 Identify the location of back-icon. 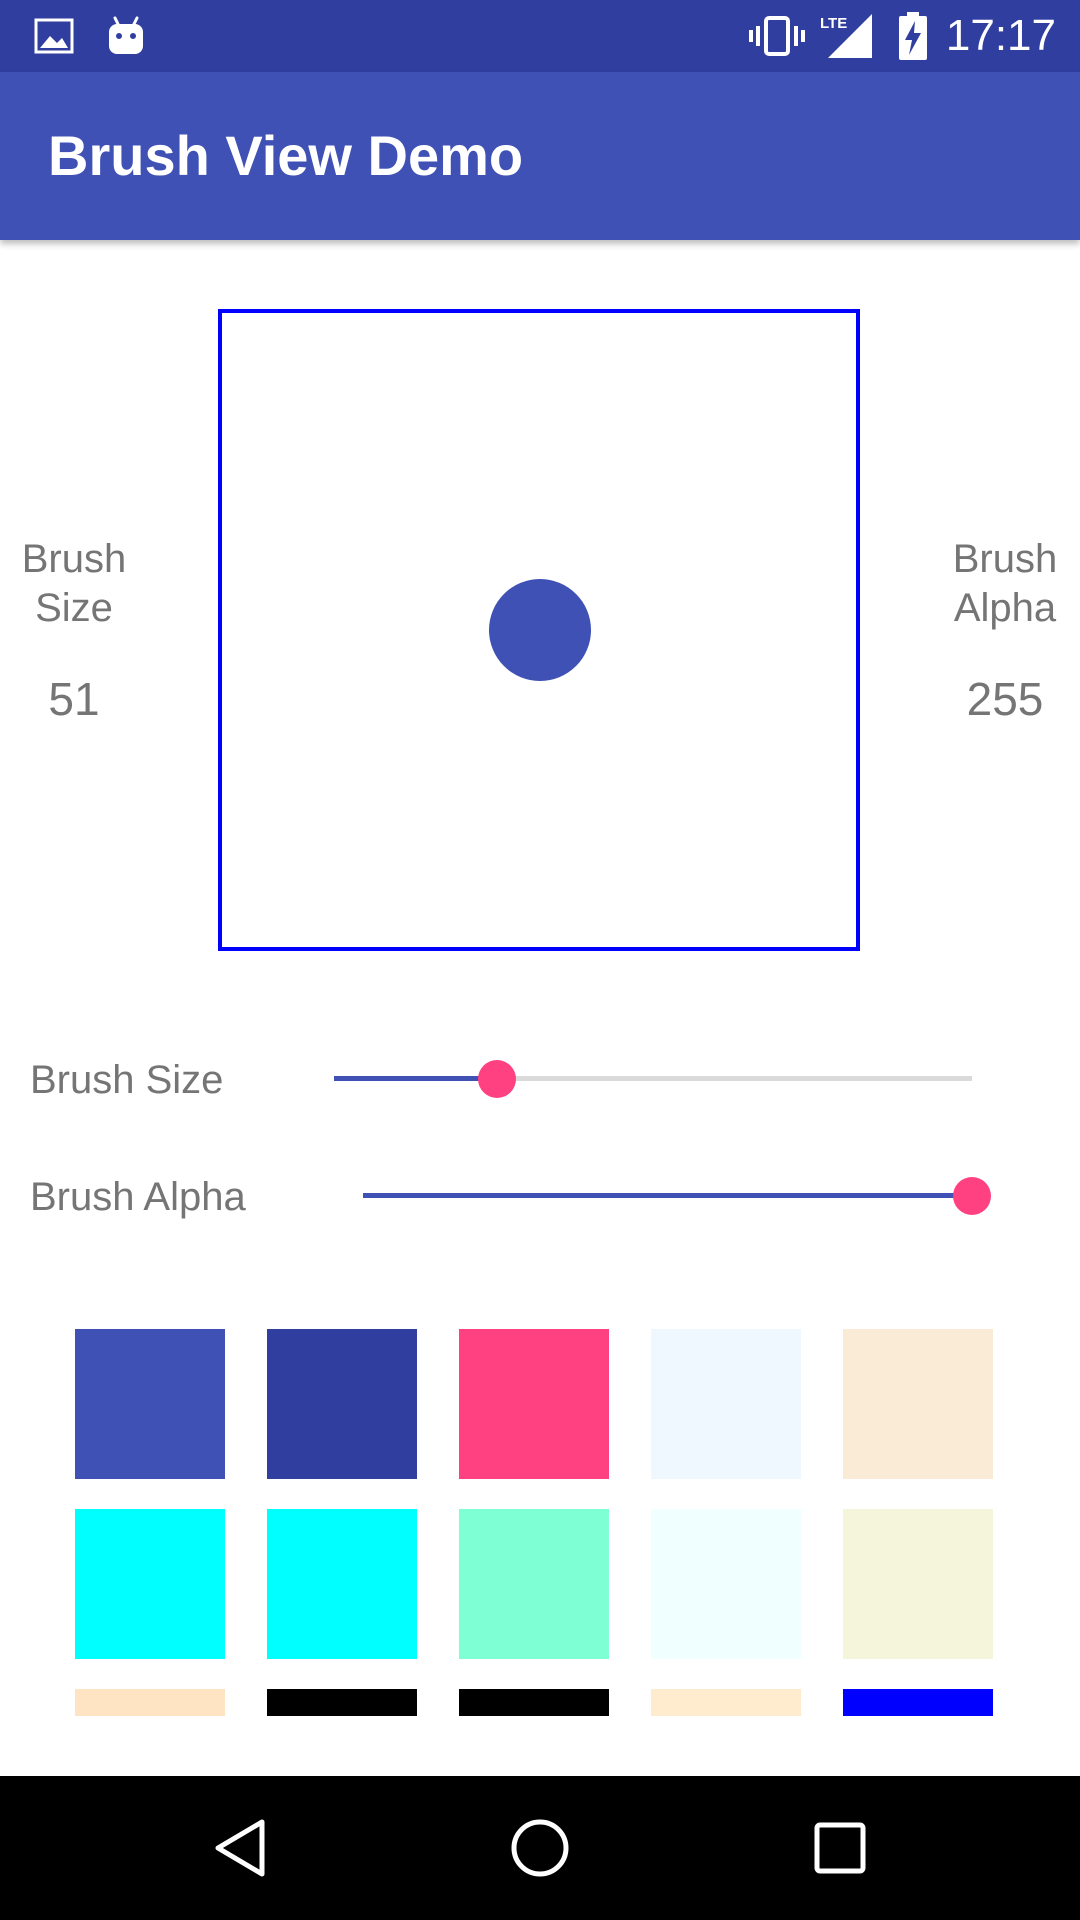
(240, 1848).